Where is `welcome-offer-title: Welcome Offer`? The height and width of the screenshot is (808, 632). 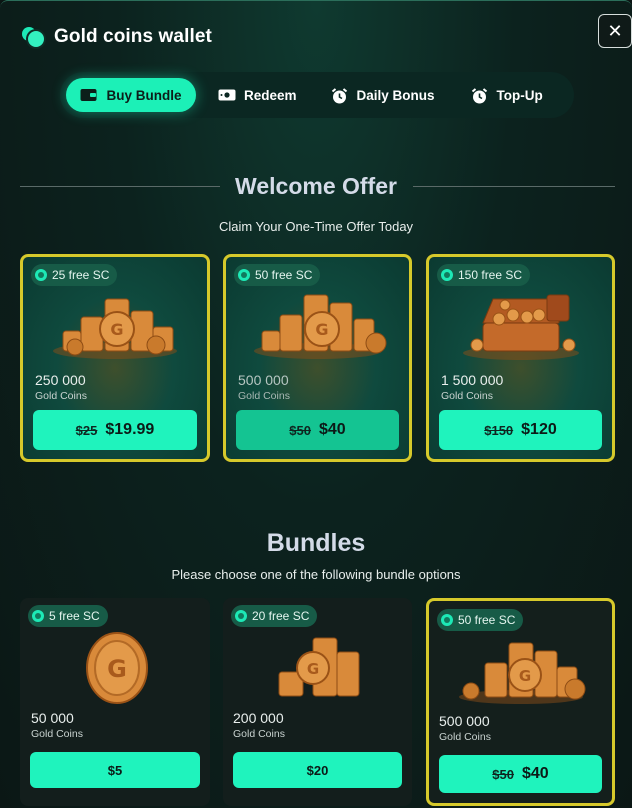 welcome-offer-title: Welcome Offer is located at coordinates (316, 186).